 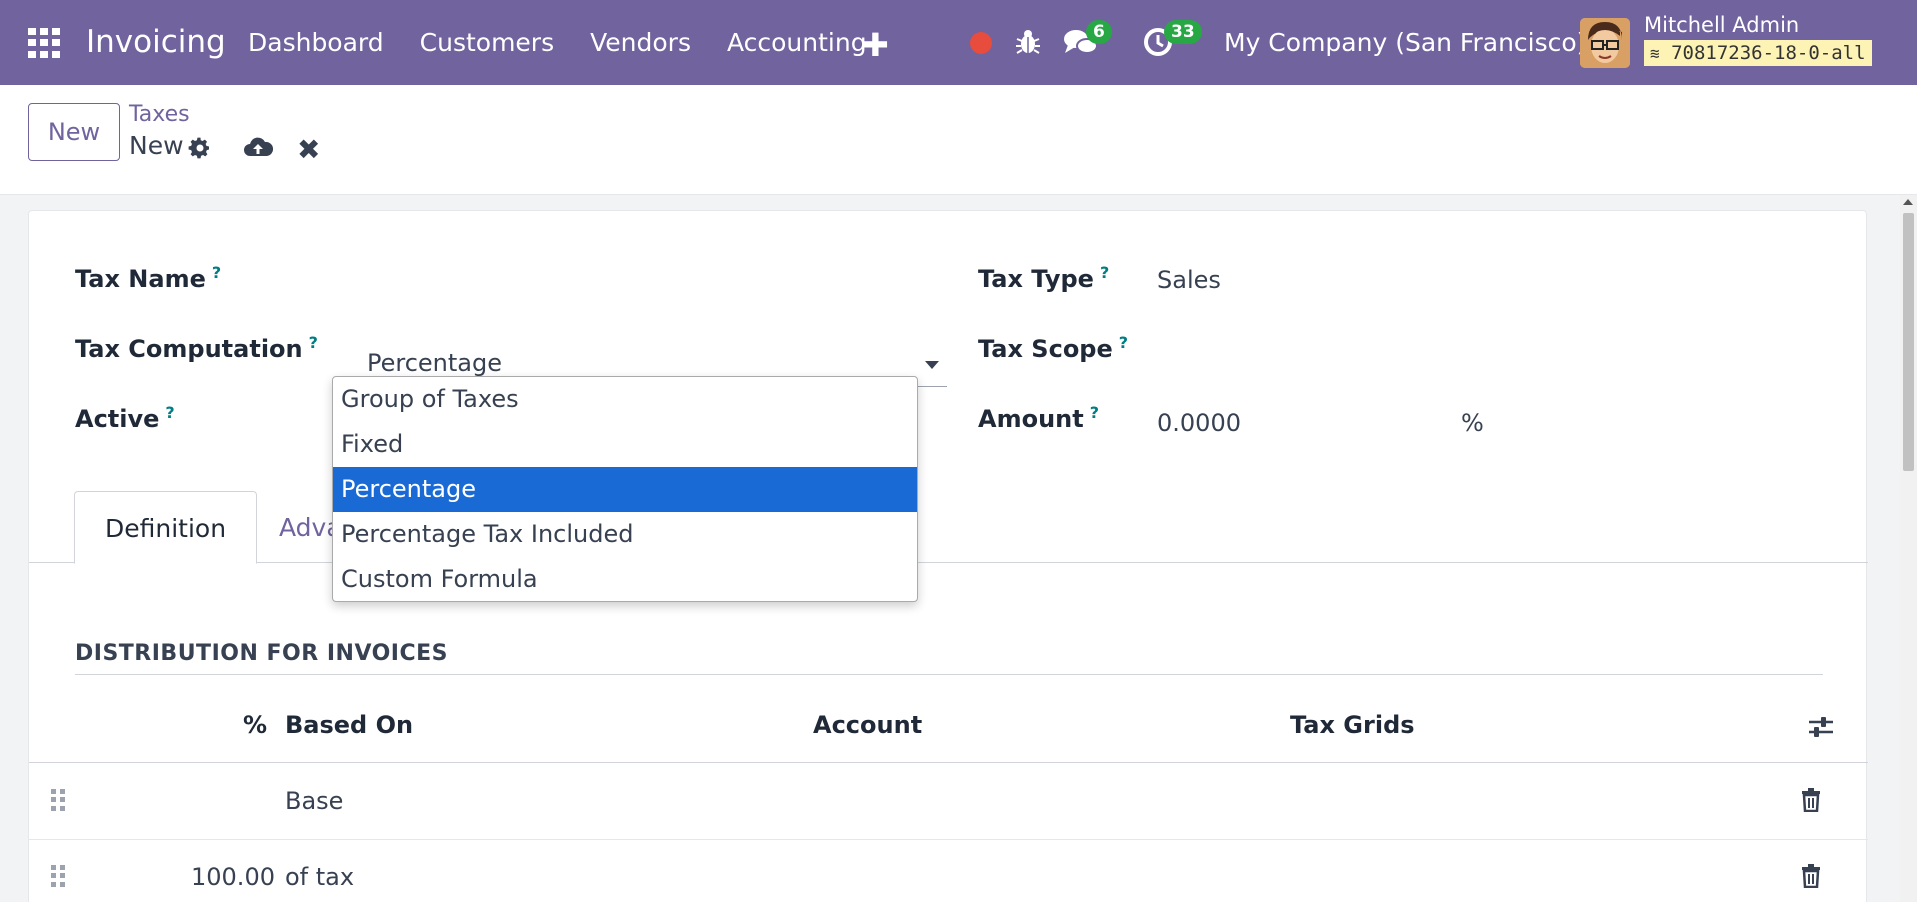 What do you see at coordinates (1721, 25) in the screenshot?
I see `user-name: Mitchell Admin` at bounding box center [1721, 25].